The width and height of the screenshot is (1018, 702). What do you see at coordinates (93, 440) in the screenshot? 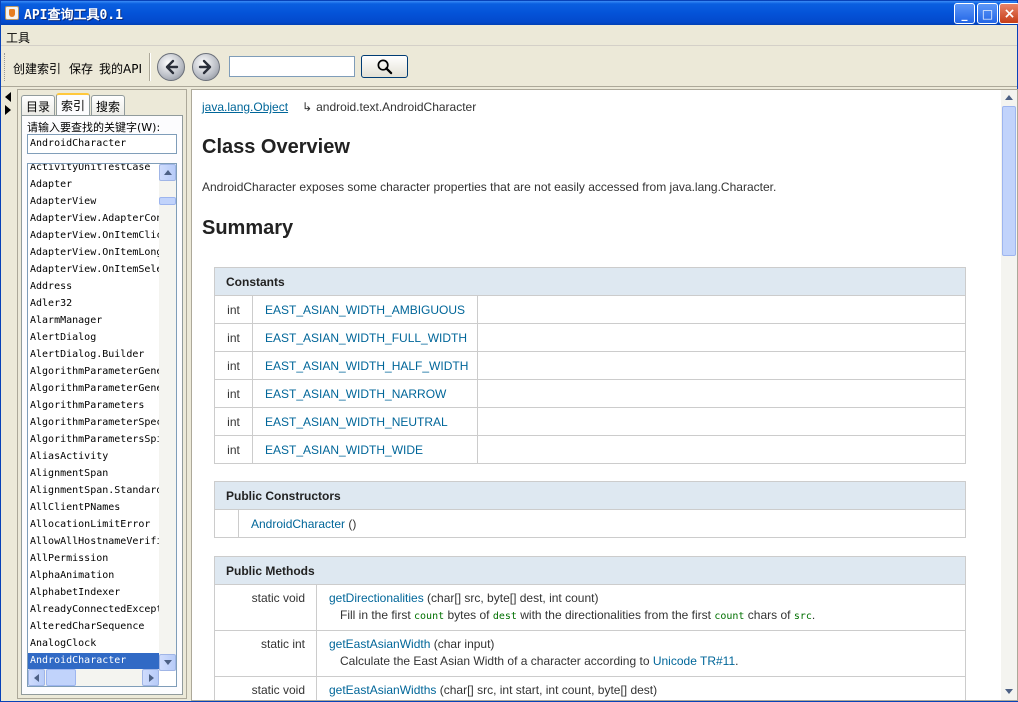
I see `list-item: AlgorithmParametersSpi` at bounding box center [93, 440].